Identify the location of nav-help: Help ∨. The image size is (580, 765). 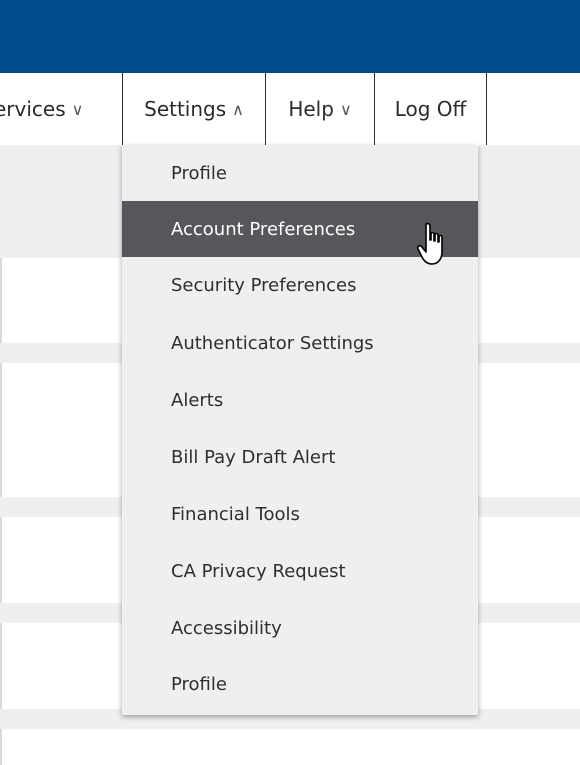
(320, 109).